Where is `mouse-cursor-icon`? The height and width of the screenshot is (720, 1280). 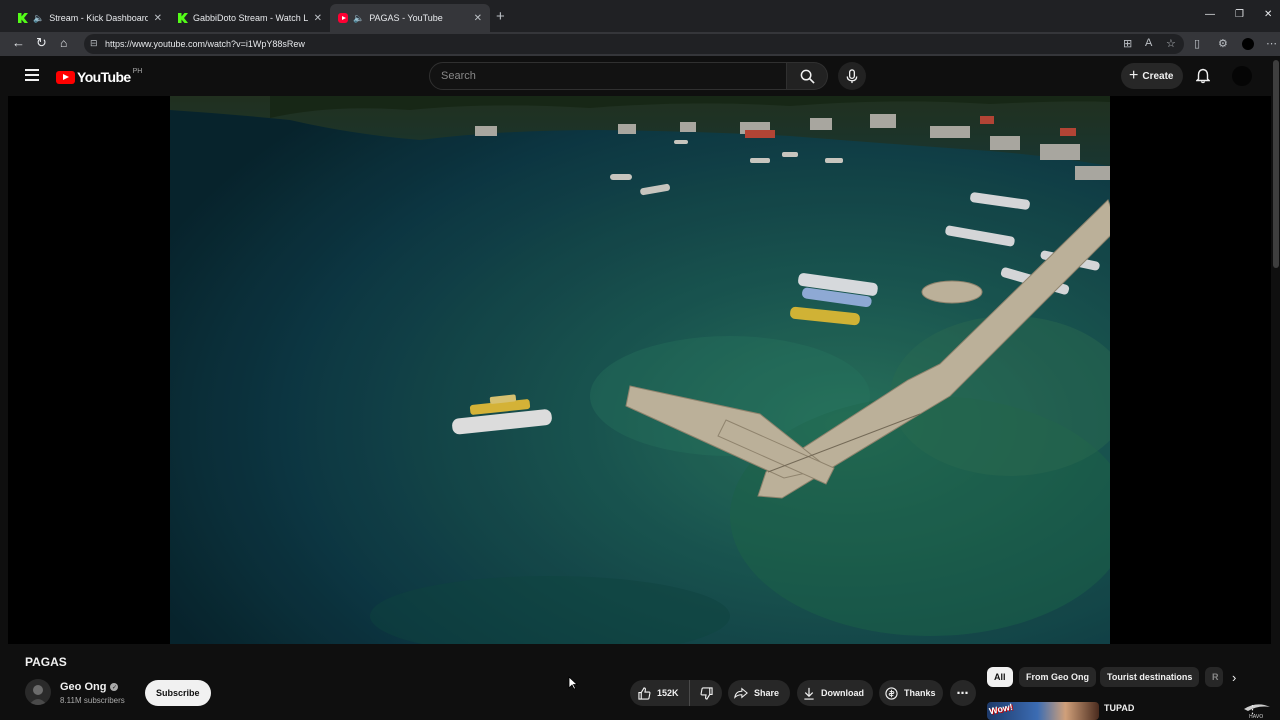
mouse-cursor-icon is located at coordinates (573, 683).